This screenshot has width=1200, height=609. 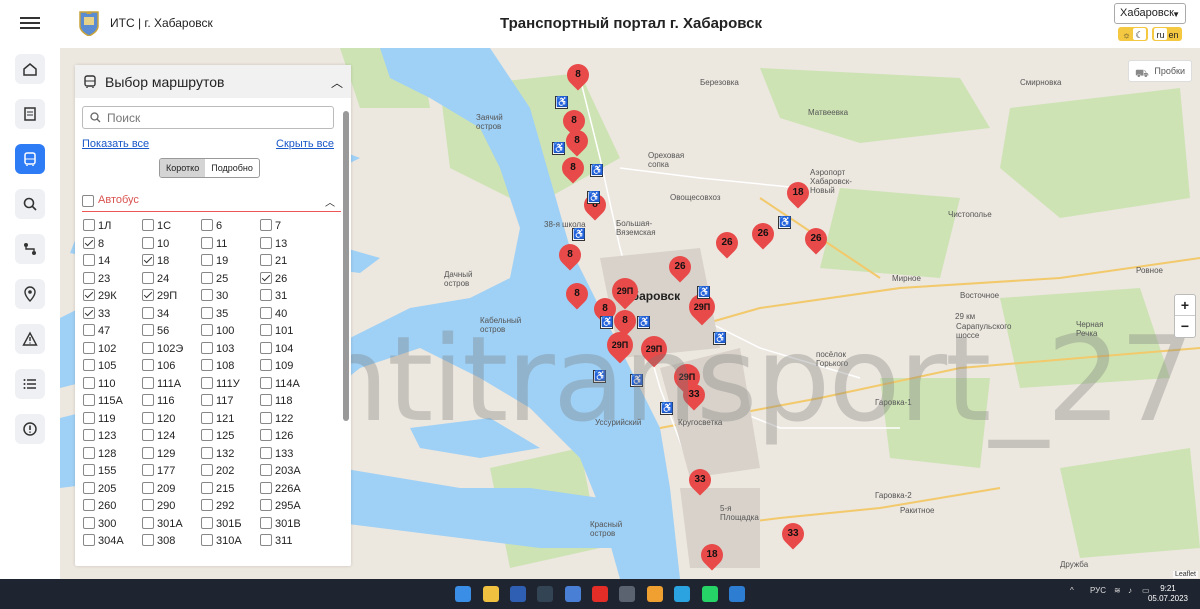 I want to click on route-checkbox-item: 103, so click(x=230, y=349).